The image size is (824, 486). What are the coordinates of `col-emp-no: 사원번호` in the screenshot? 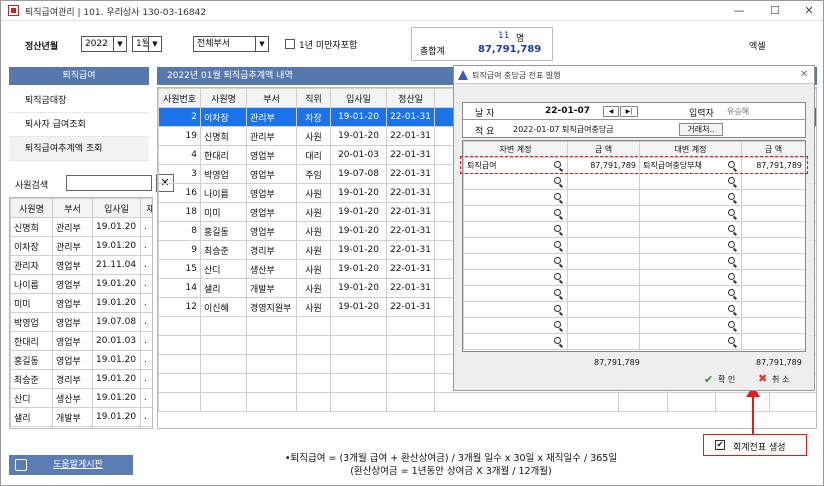 It's located at (179, 98).